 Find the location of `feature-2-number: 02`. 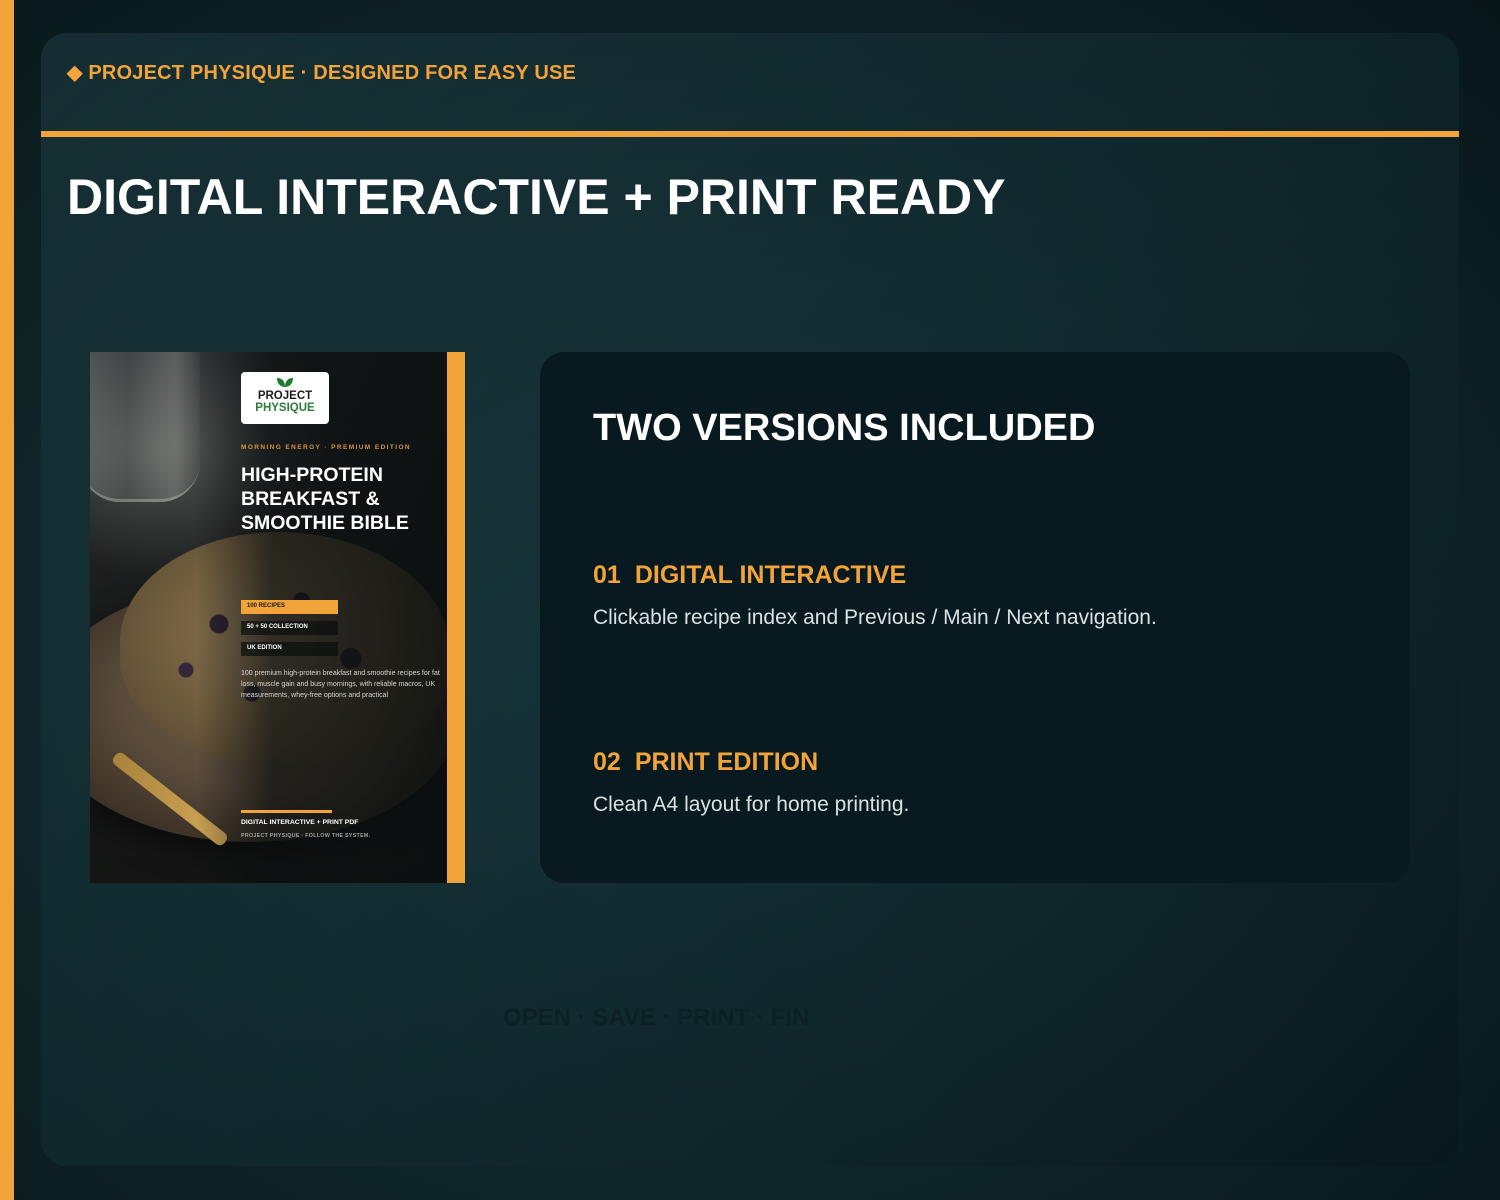

feature-2-number: 02 is located at coordinates (607, 762).